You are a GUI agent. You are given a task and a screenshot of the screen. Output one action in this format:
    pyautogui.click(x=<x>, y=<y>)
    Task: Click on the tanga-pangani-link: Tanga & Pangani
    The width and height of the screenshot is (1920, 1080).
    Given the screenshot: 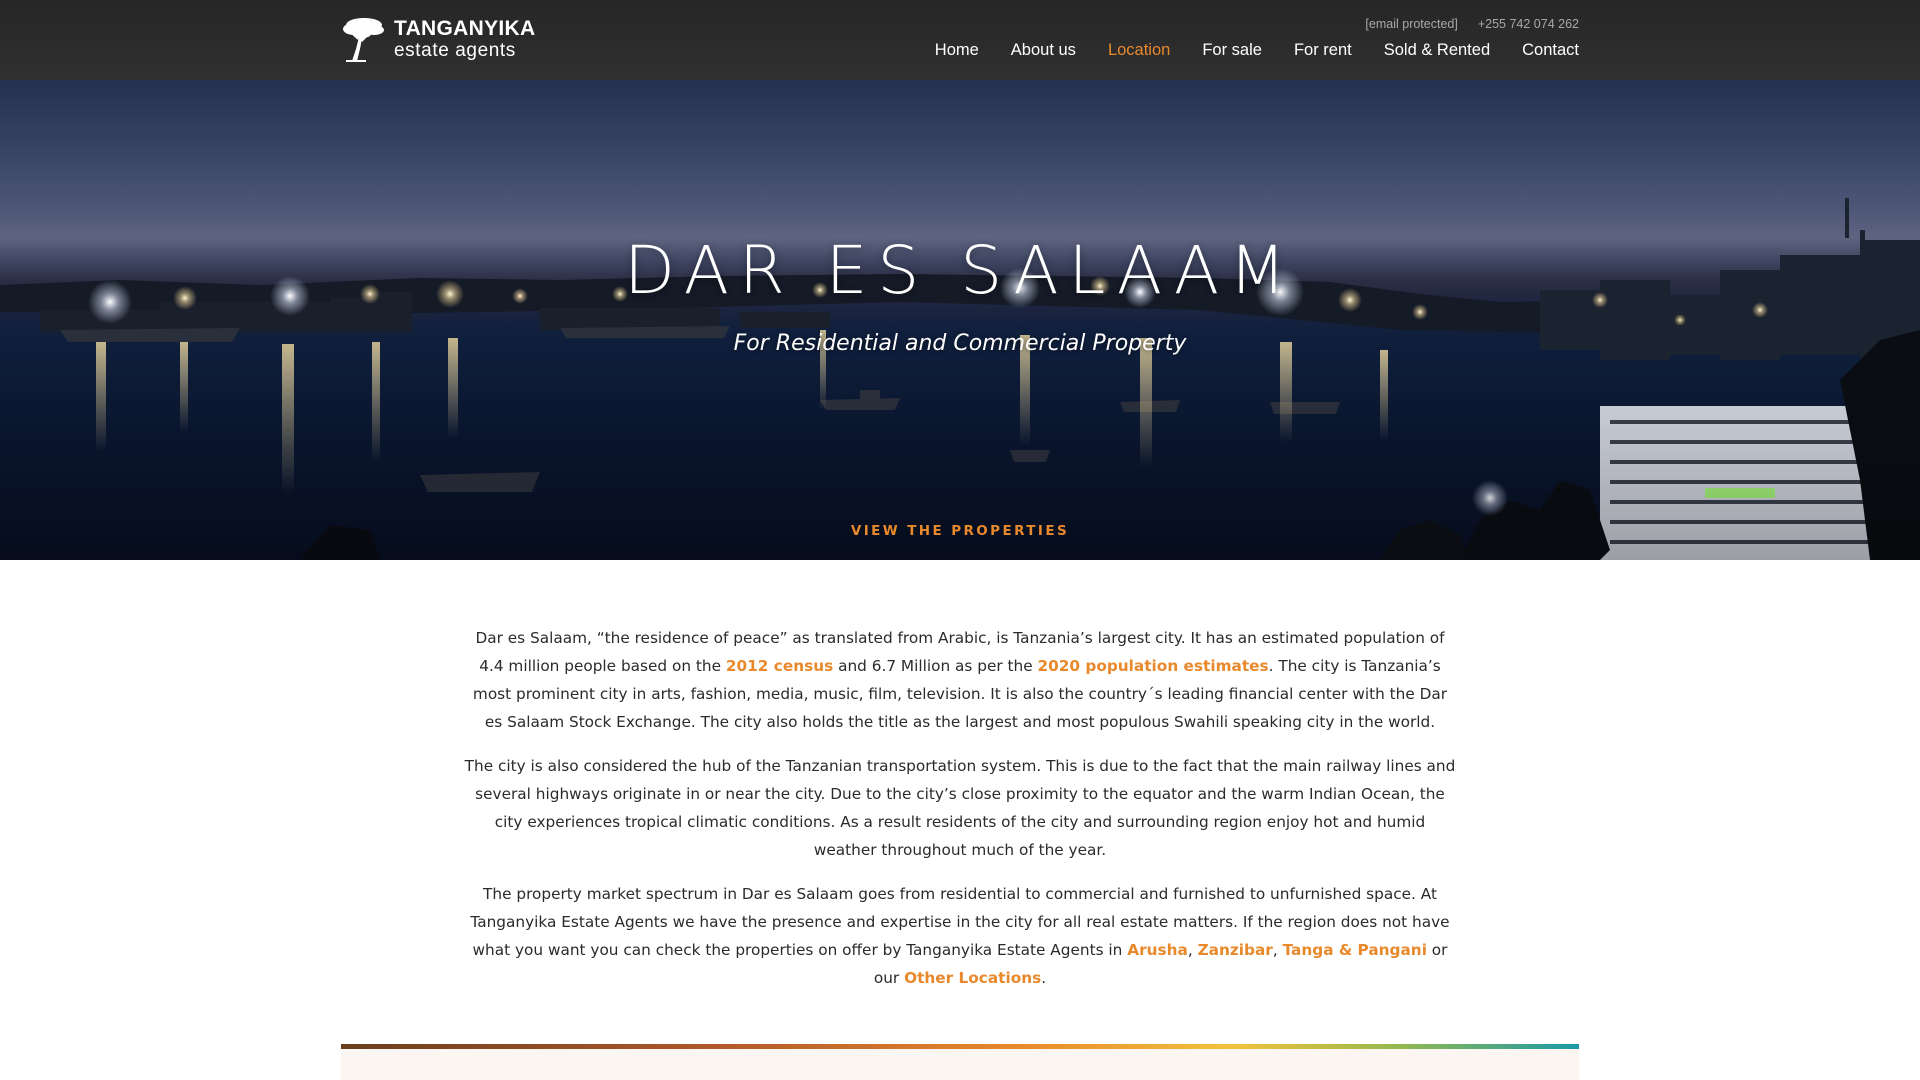 What is the action you would take?
    pyautogui.click(x=1355, y=950)
    